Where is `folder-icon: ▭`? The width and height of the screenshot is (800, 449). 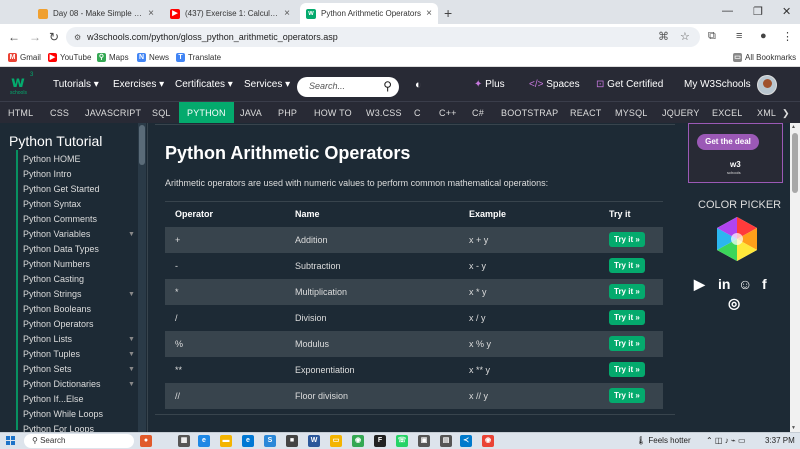
folder-icon: ▭ is located at coordinates (336, 441).